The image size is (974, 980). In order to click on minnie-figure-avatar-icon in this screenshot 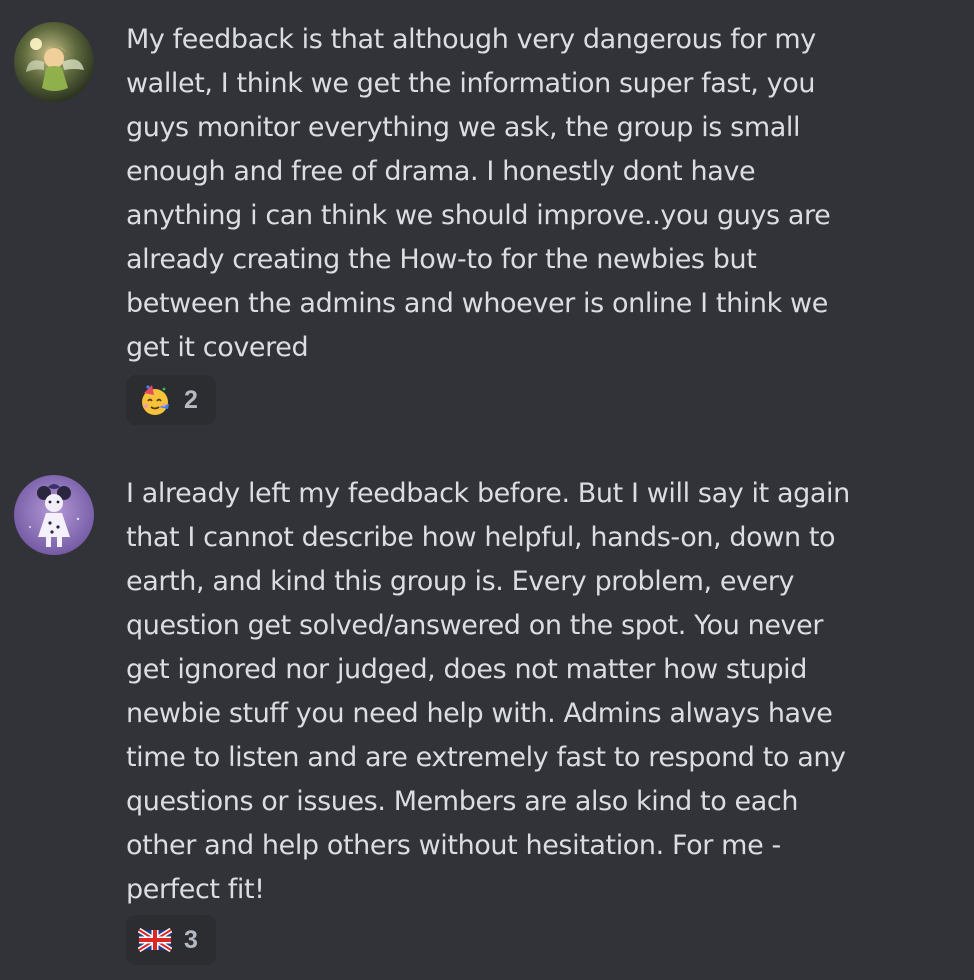, I will do `click(54, 515)`.